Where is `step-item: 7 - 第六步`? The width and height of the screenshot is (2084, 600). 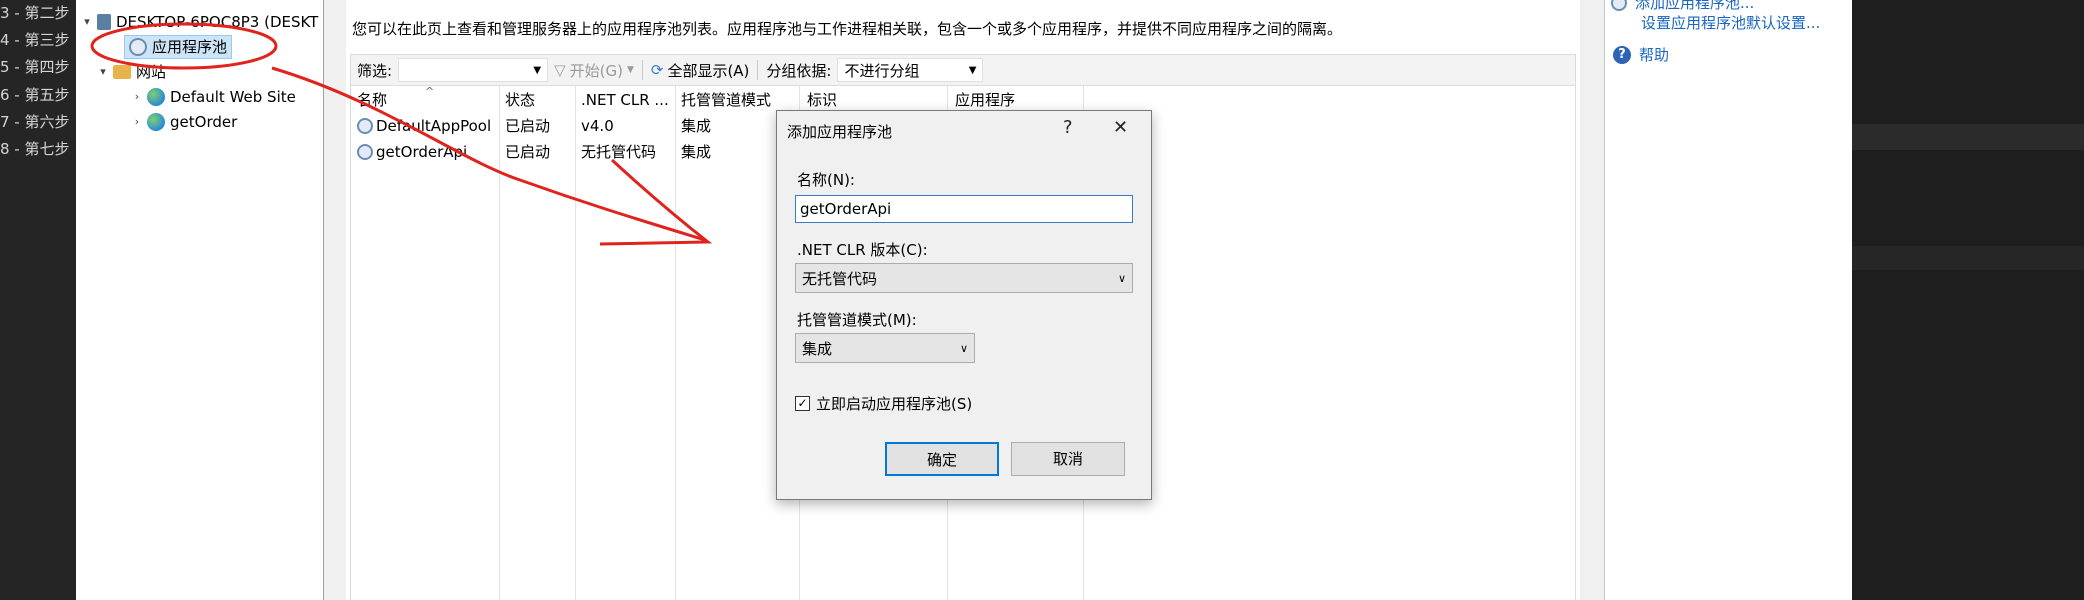 step-item: 7 - 第六步 is located at coordinates (38, 122).